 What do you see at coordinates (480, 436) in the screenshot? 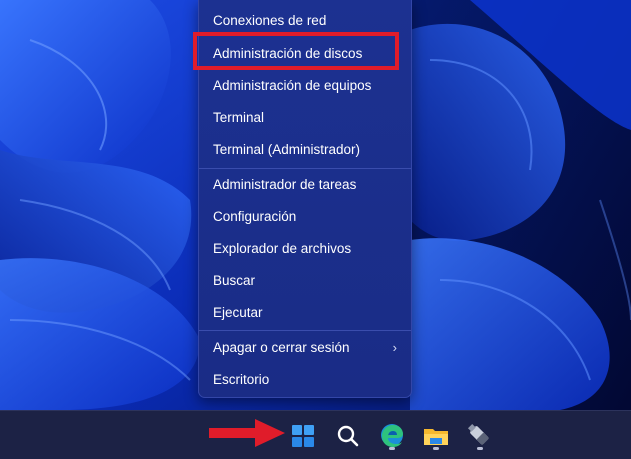
I see `taskbar-usb-button` at bounding box center [480, 436].